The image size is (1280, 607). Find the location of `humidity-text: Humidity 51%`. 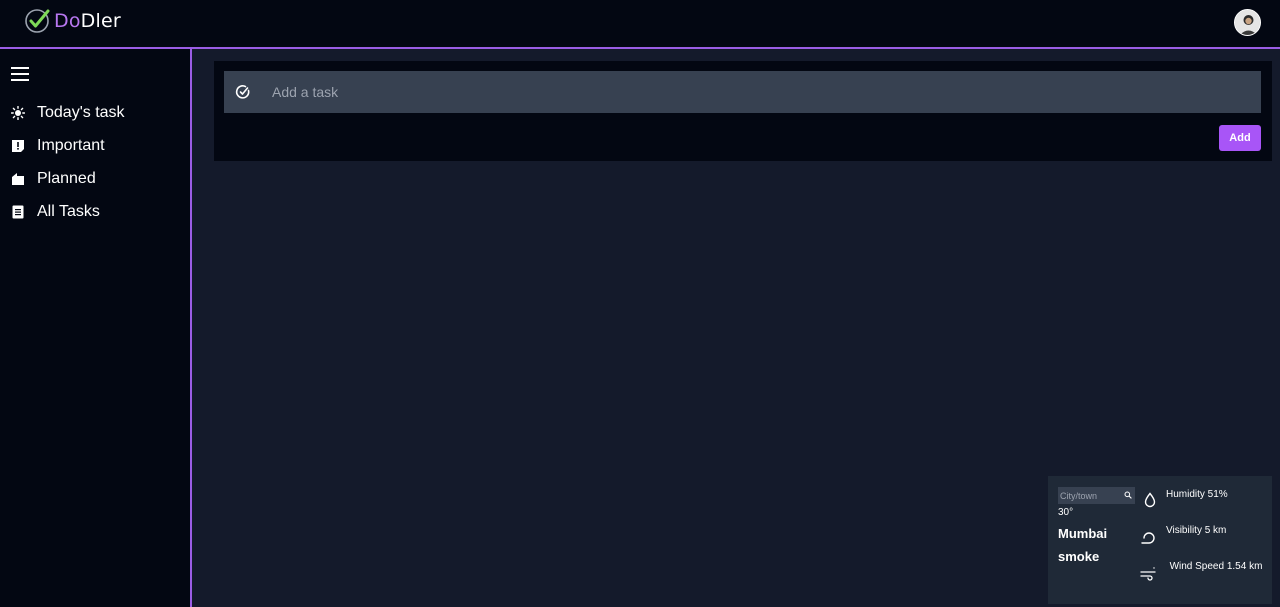

humidity-text: Humidity 51% is located at coordinates (1197, 494).